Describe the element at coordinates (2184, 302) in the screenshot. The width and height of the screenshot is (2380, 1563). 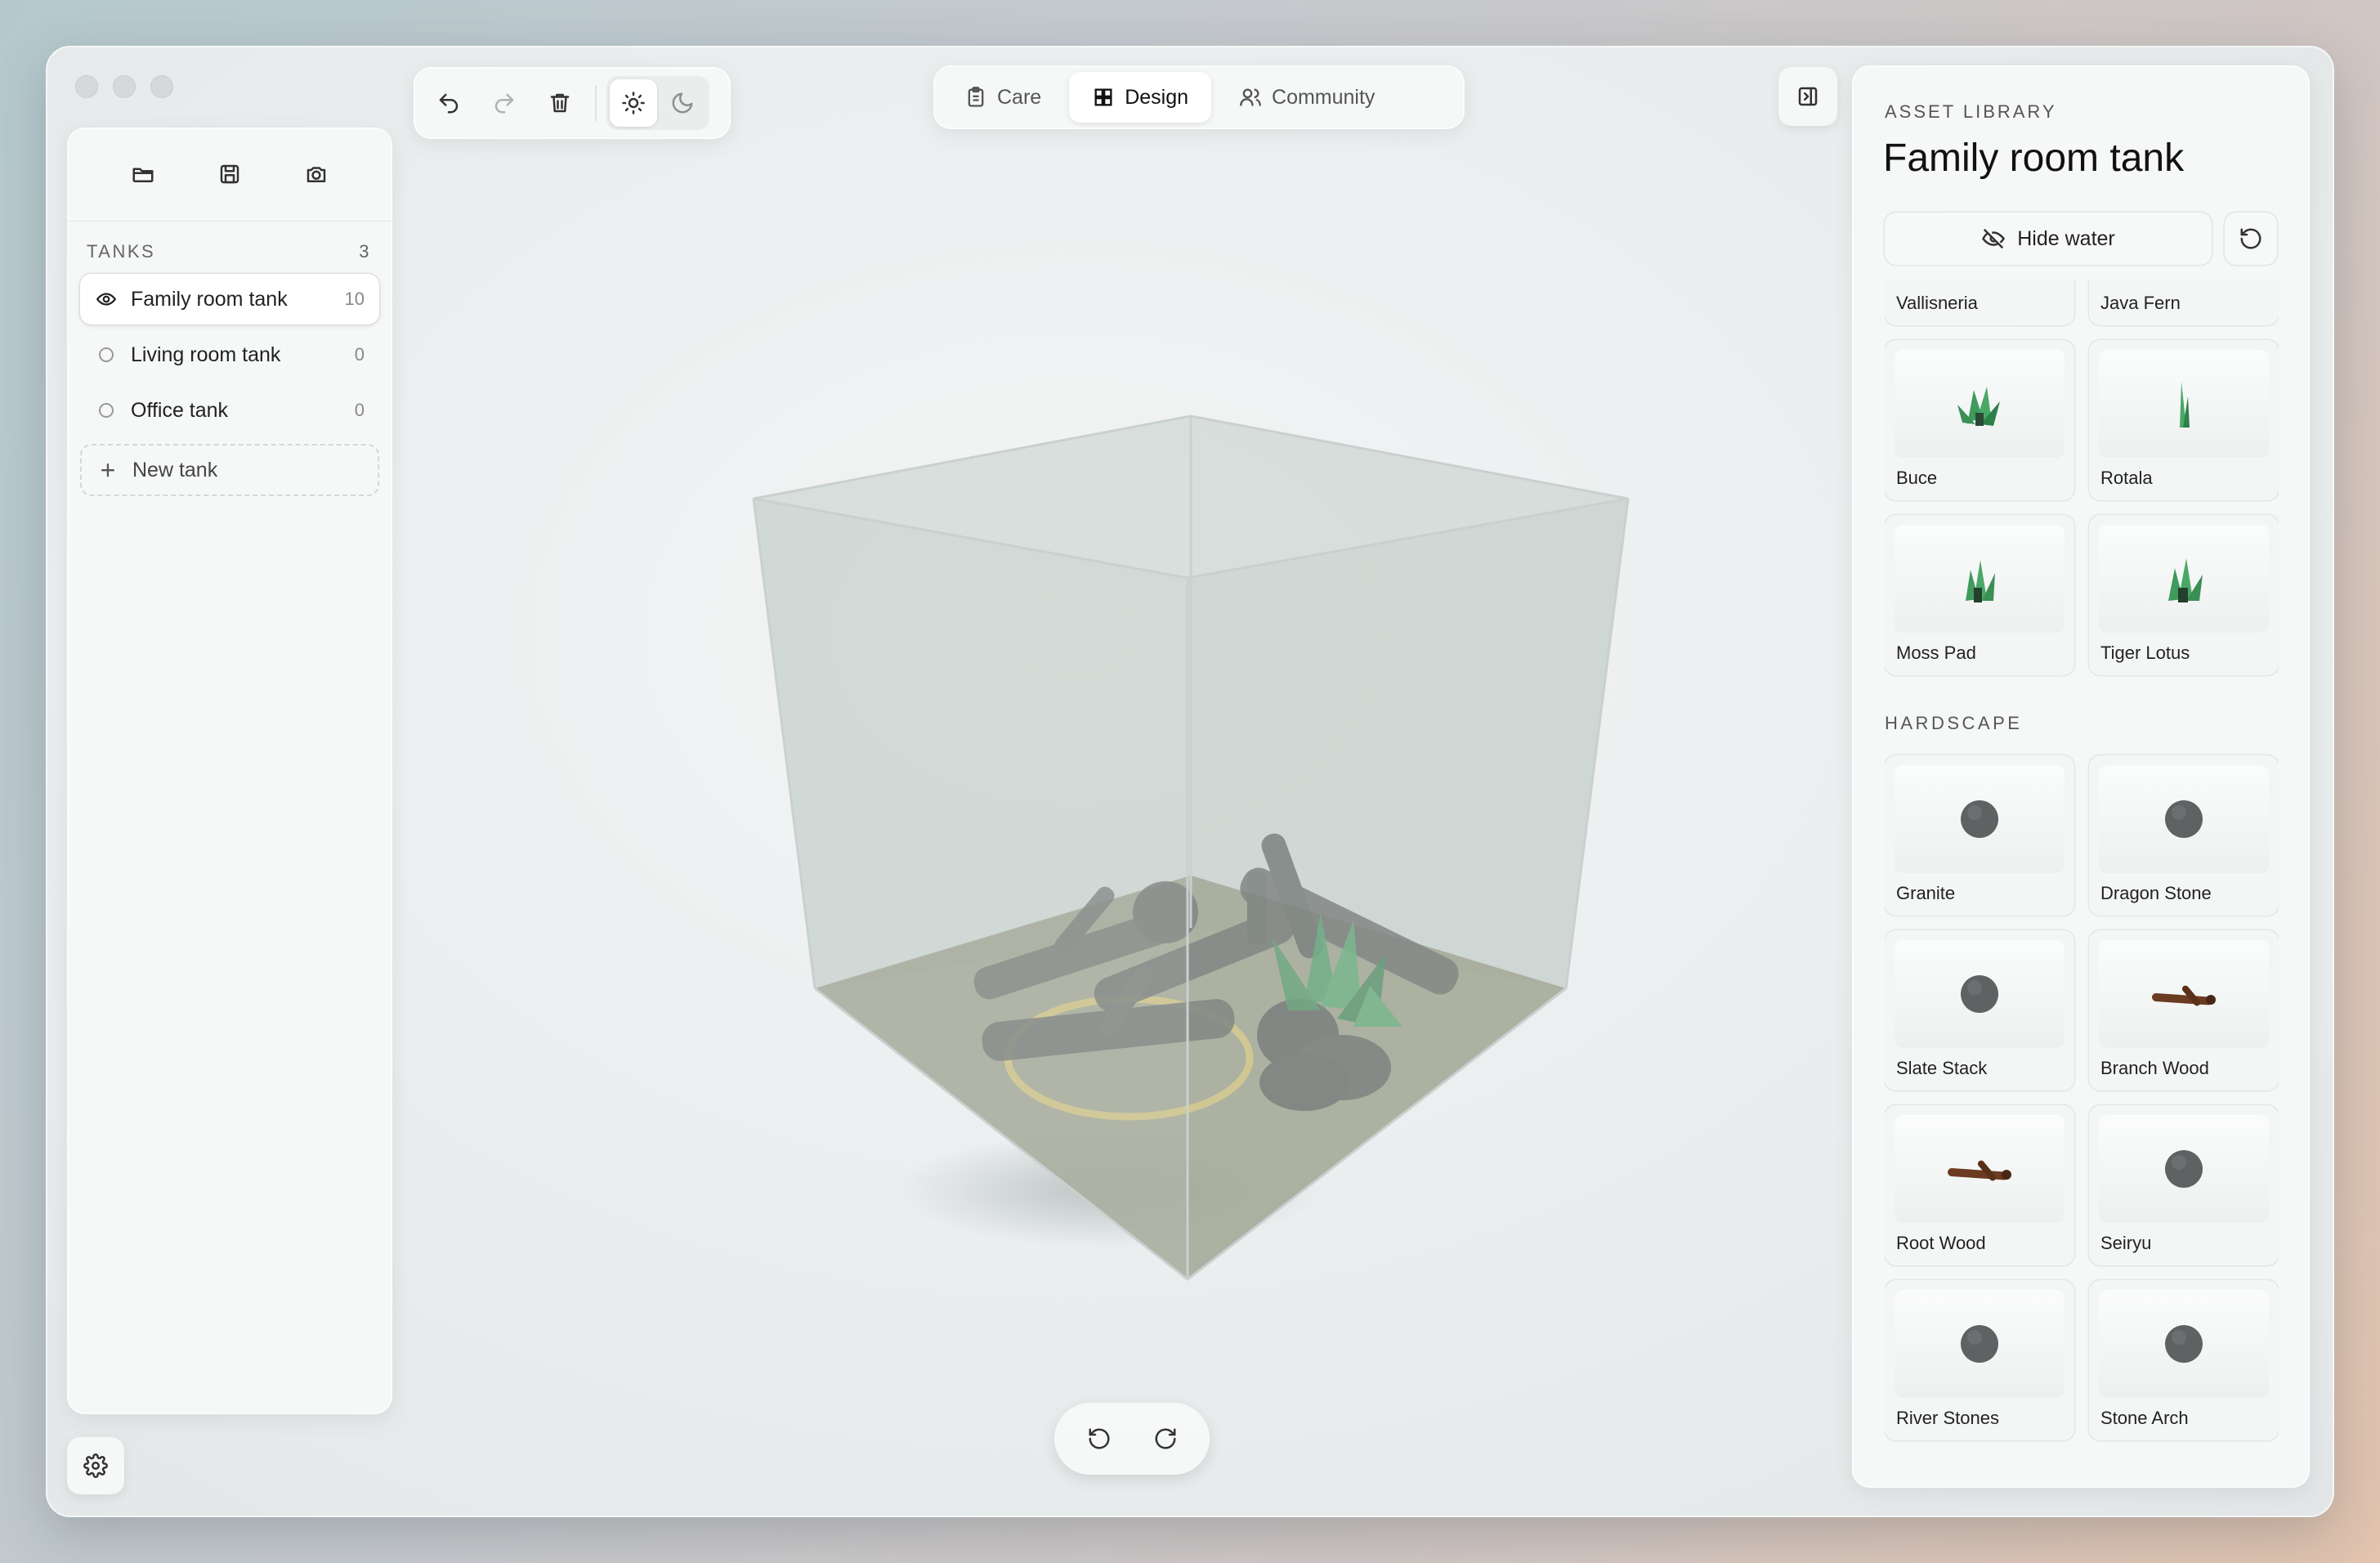
I see `asset-card-java-fern: Java Fern` at that location.